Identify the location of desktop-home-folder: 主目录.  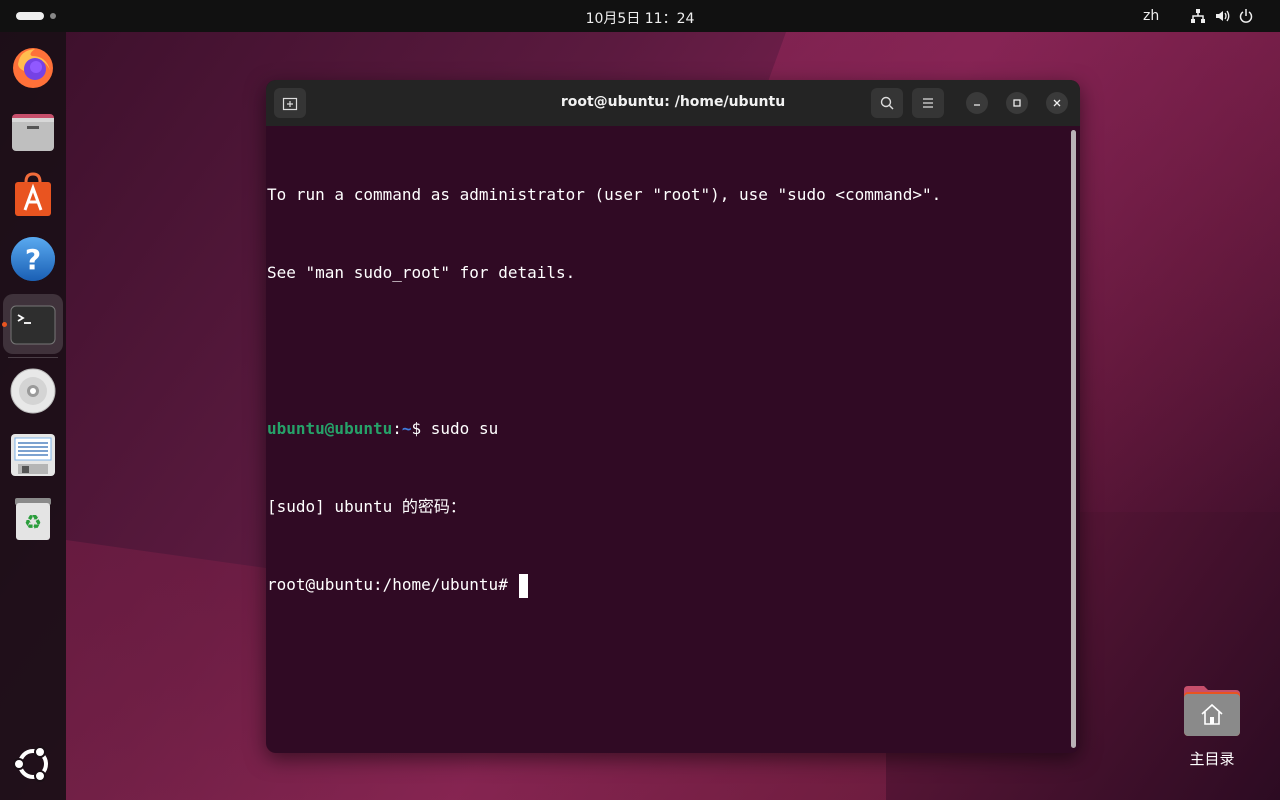
(1212, 726).